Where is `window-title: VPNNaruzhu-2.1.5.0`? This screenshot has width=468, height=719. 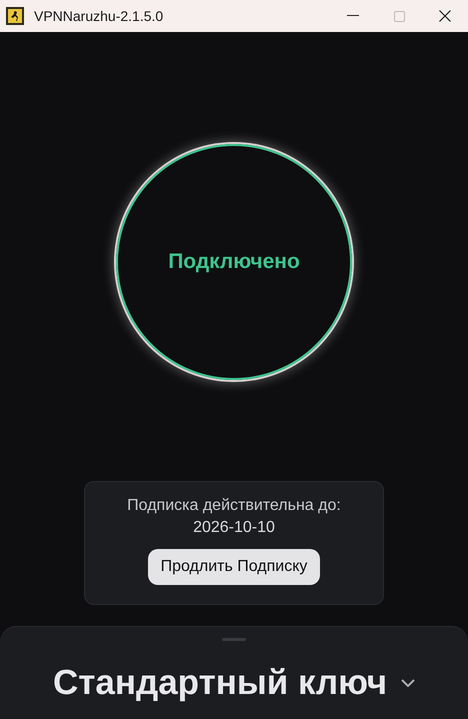
window-title: VPNNaruzhu-2.1.5.0 is located at coordinates (99, 16).